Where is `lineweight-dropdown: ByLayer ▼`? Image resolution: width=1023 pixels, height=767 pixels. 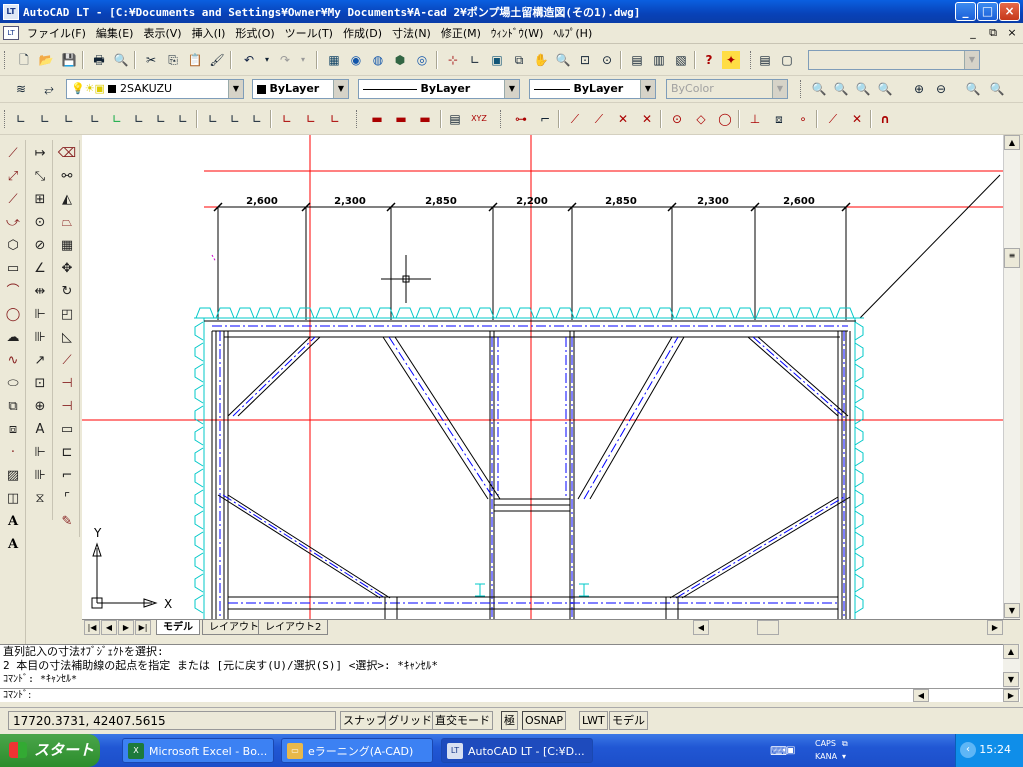
lineweight-dropdown: ByLayer ▼ is located at coordinates (592, 89).